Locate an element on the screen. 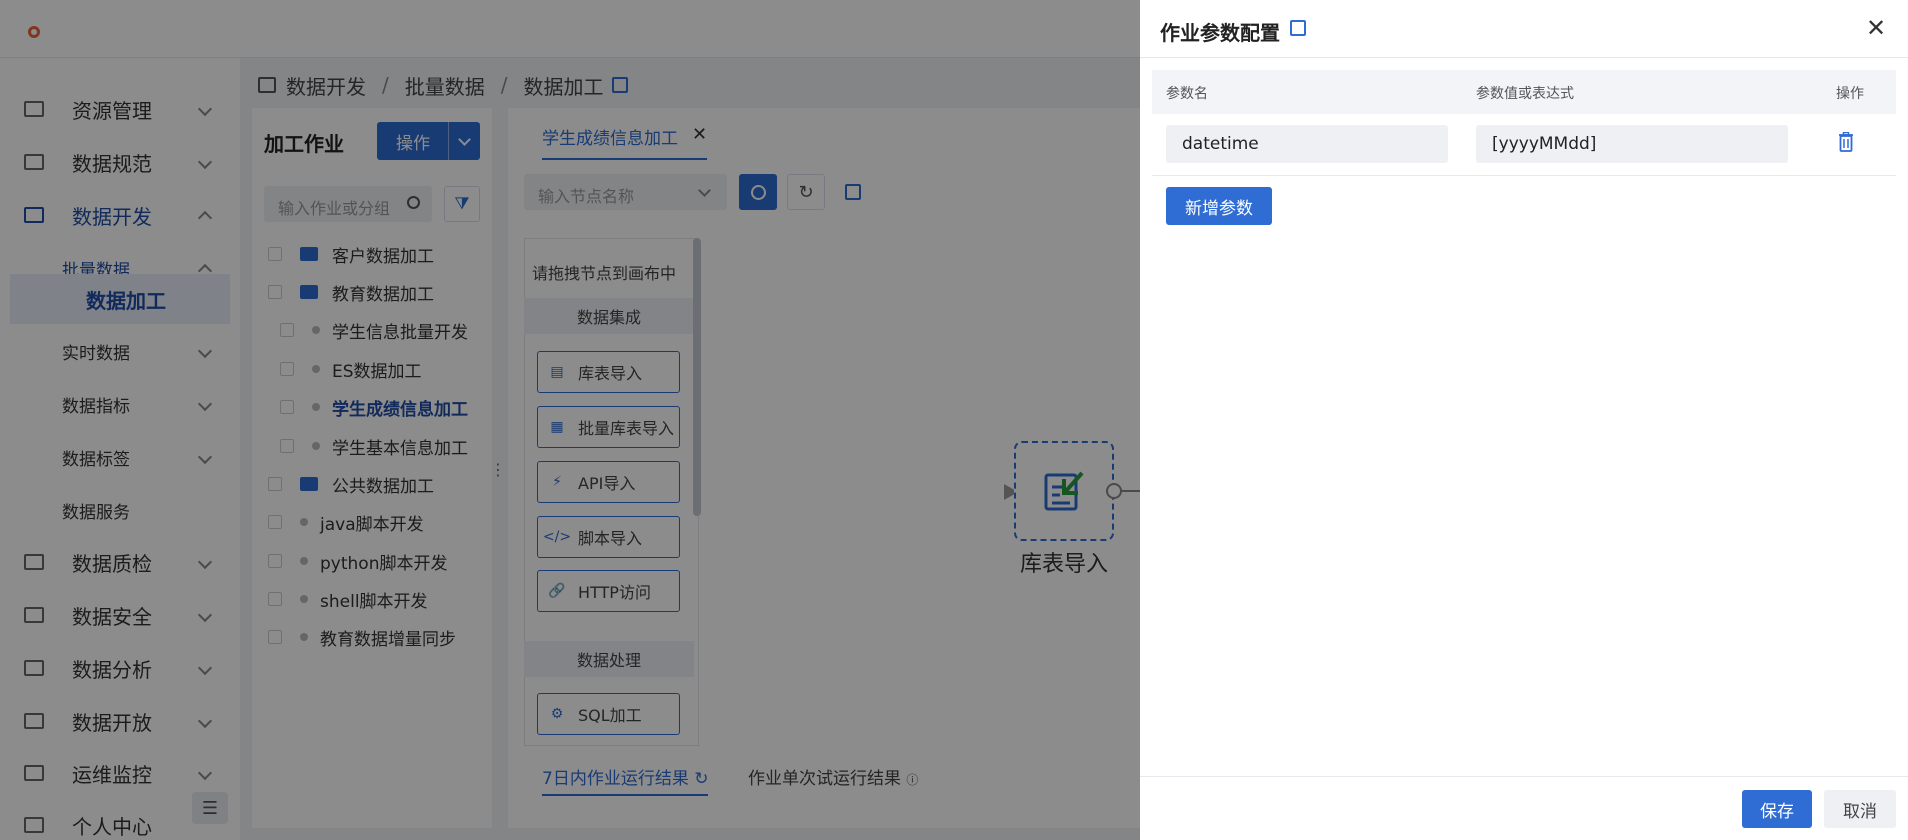 This screenshot has height=840, width=1908. book-icon is located at coordinates (1298, 28).